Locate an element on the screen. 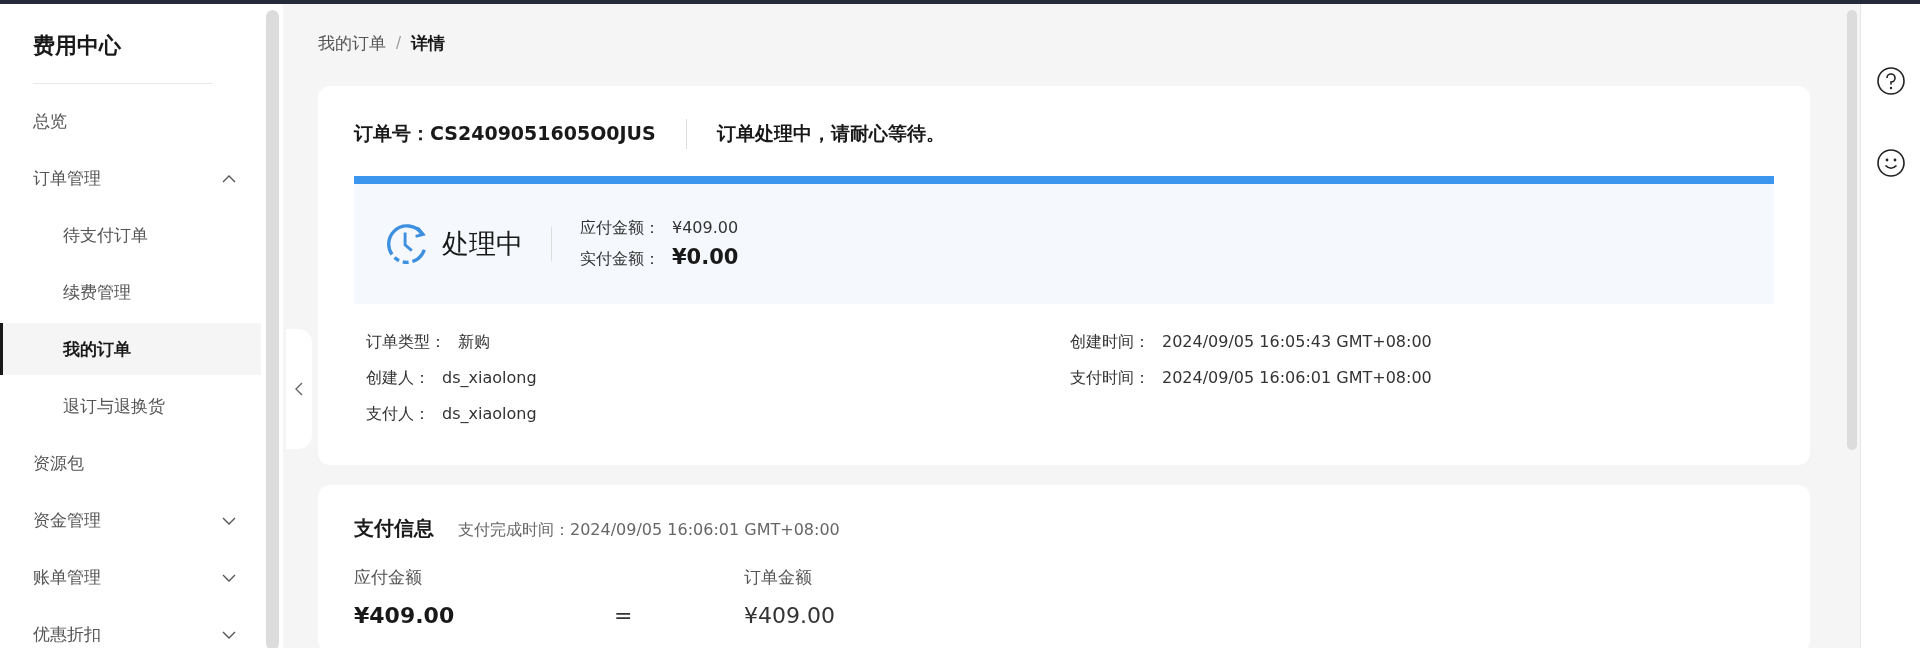 This screenshot has height=648, width=1920. sidebar-item: 待支付订单 is located at coordinates (133, 235).